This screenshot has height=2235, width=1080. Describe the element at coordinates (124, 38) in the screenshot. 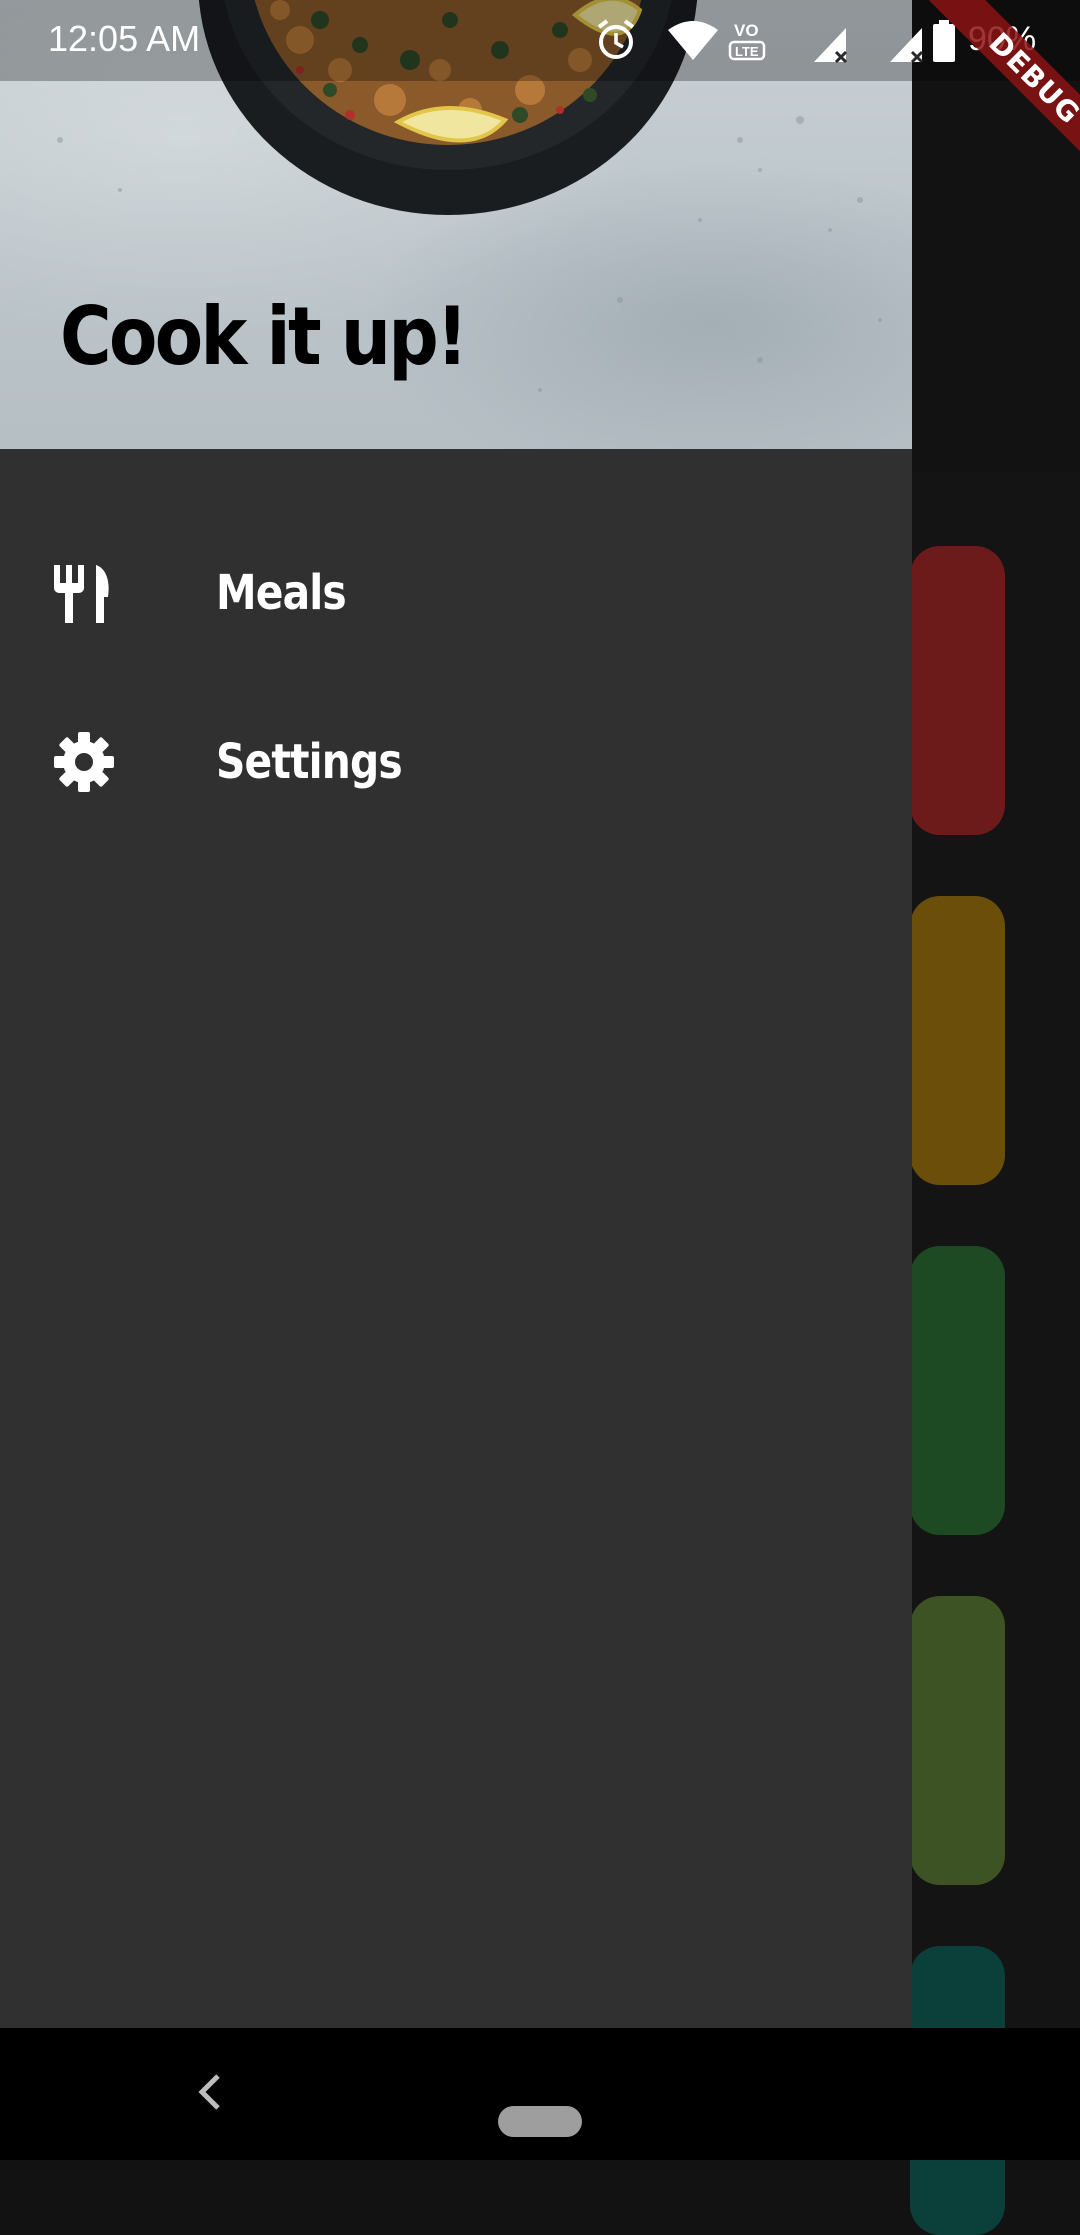

I see `status-time: 12:05 AM` at that location.